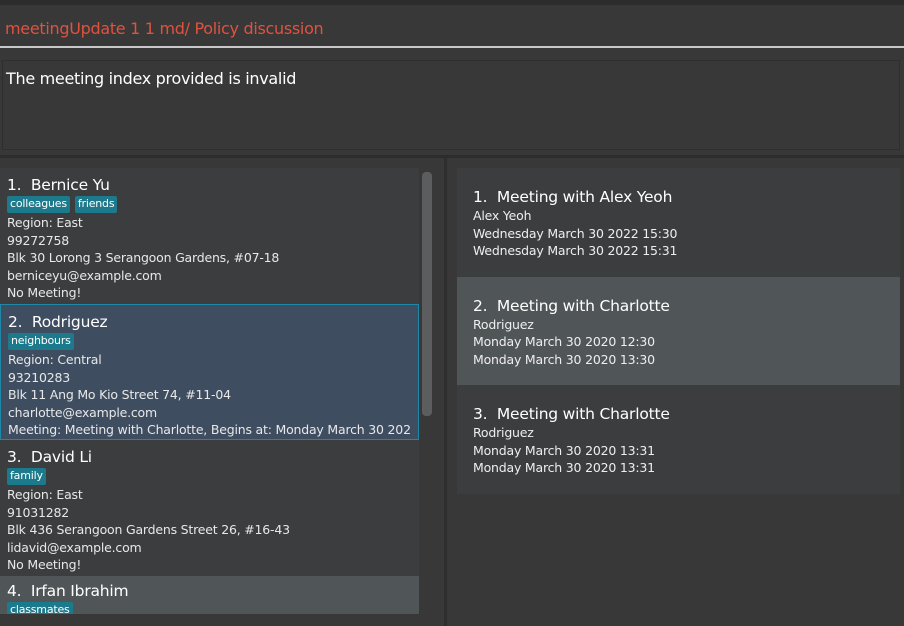  What do you see at coordinates (564, 467) in the screenshot?
I see `meeting-end: Monday March 30 2020 13:31` at bounding box center [564, 467].